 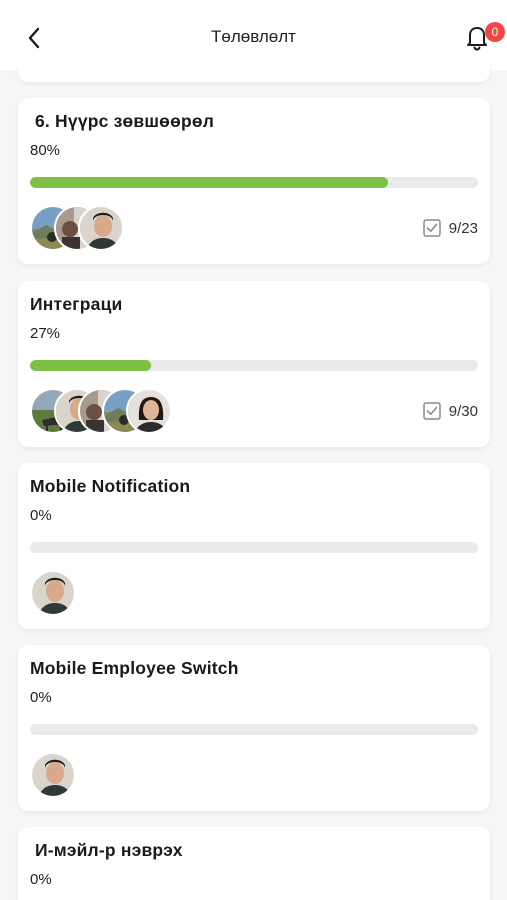 What do you see at coordinates (110, 486) in the screenshot?
I see `card-title: Mobile Notification` at bounding box center [110, 486].